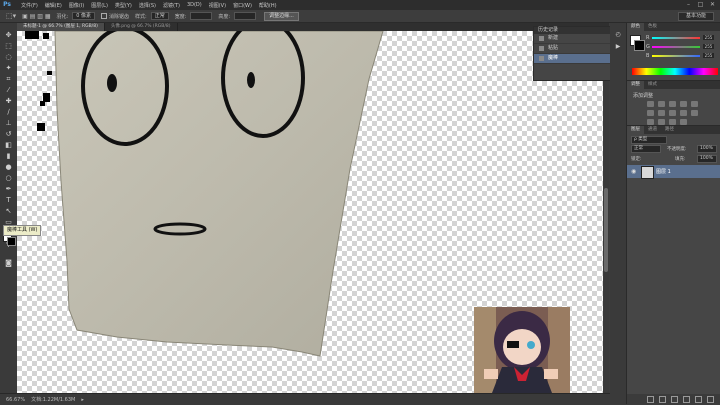 The height and width of the screenshot is (405, 720). What do you see at coordinates (8, 200) in the screenshot?
I see `type-tool-icon: T` at bounding box center [8, 200].